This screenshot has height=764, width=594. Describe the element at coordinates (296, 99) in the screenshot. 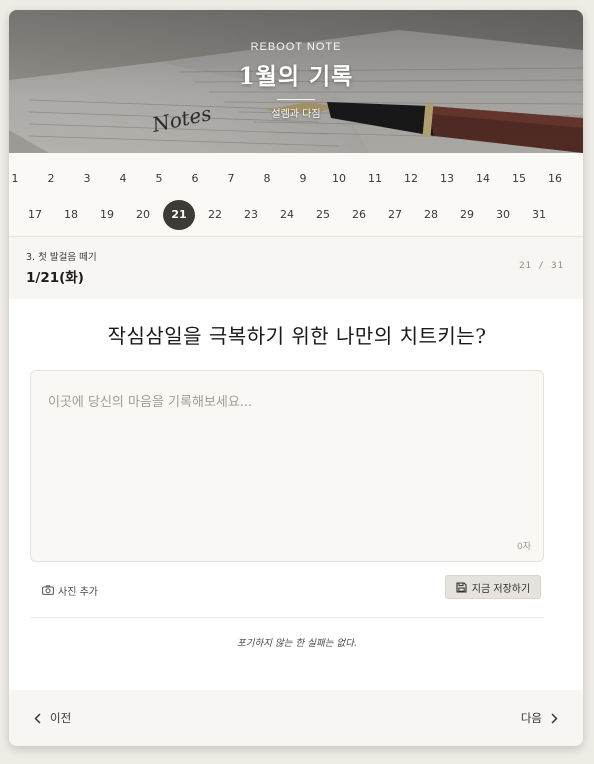

I see `title-divider` at that location.